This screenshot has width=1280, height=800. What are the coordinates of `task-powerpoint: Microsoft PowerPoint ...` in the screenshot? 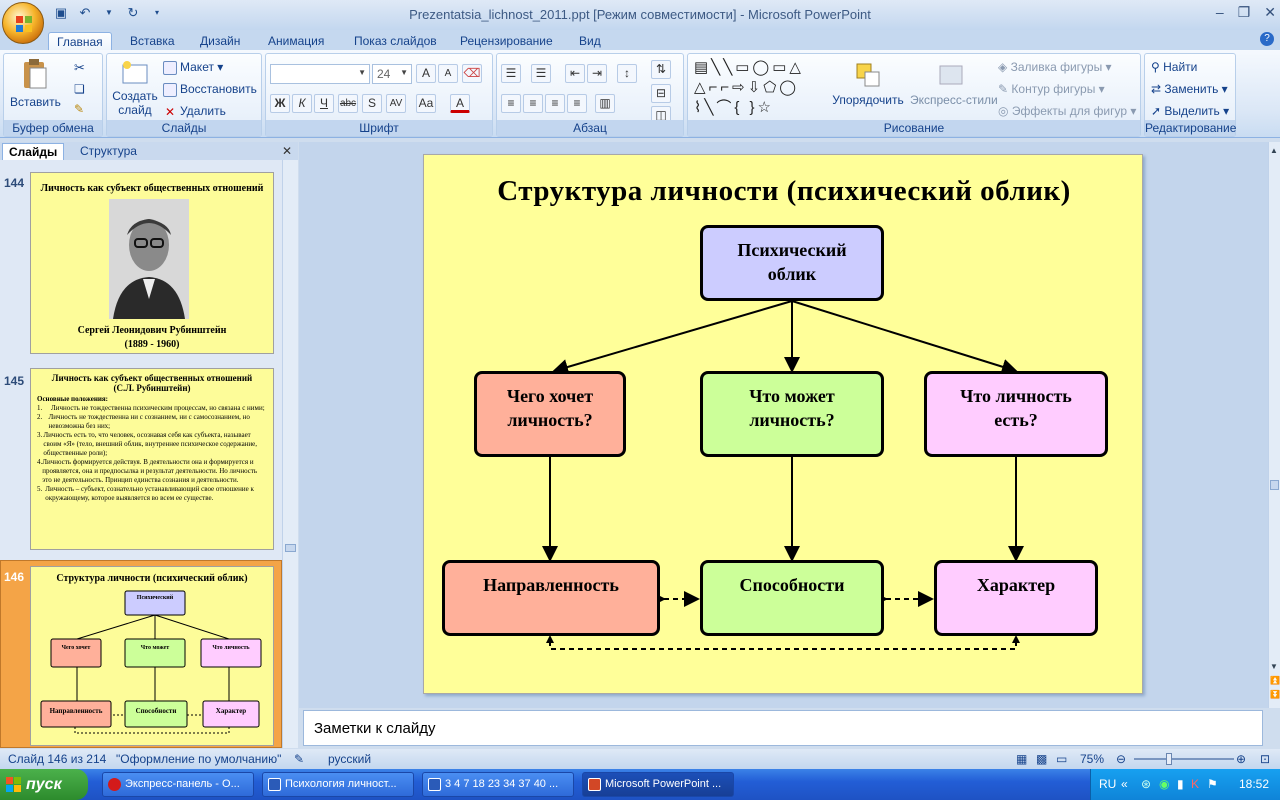 It's located at (658, 784).